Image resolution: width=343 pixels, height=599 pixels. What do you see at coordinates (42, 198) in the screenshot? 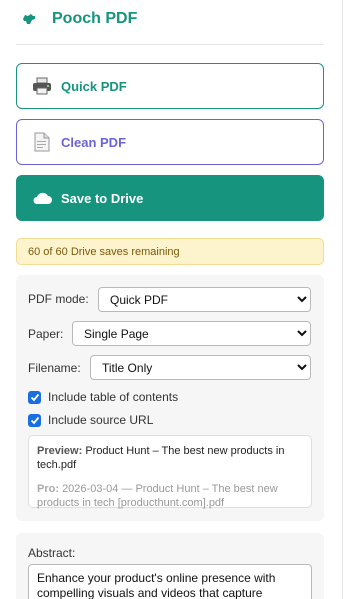
I see `cloud-icon` at bounding box center [42, 198].